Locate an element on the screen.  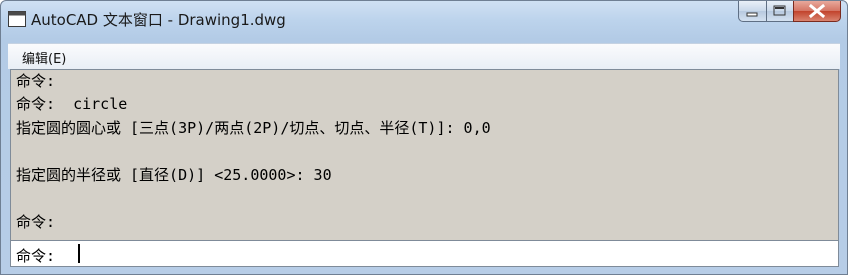
title-bar: AutoCAD 文本窗口 - Drawing1.dwg is located at coordinates (424, 19).